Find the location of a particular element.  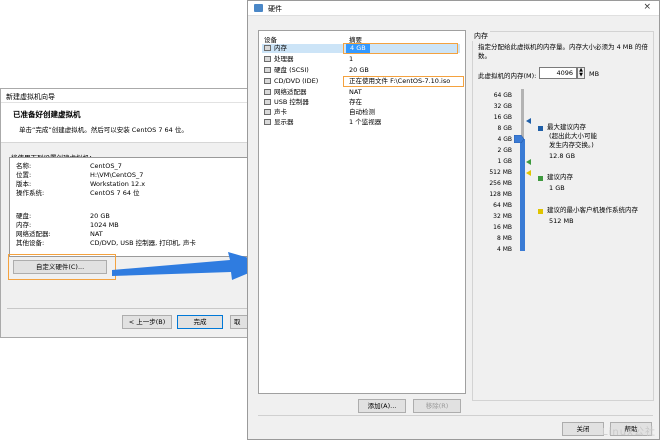

memory-input-label: 此虚拟机的内存(M): is located at coordinates (507, 76).